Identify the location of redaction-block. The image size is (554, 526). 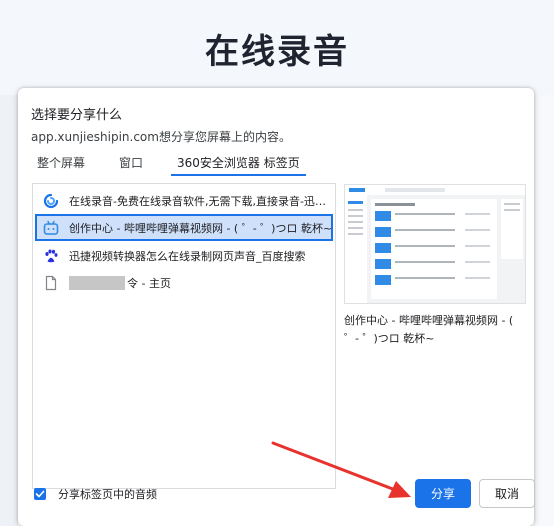
(97, 282).